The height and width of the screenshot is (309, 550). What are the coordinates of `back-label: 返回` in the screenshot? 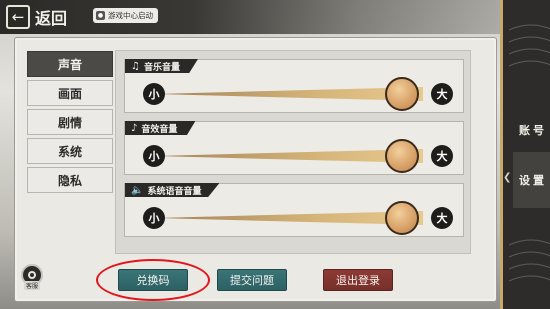 It's located at (51, 18).